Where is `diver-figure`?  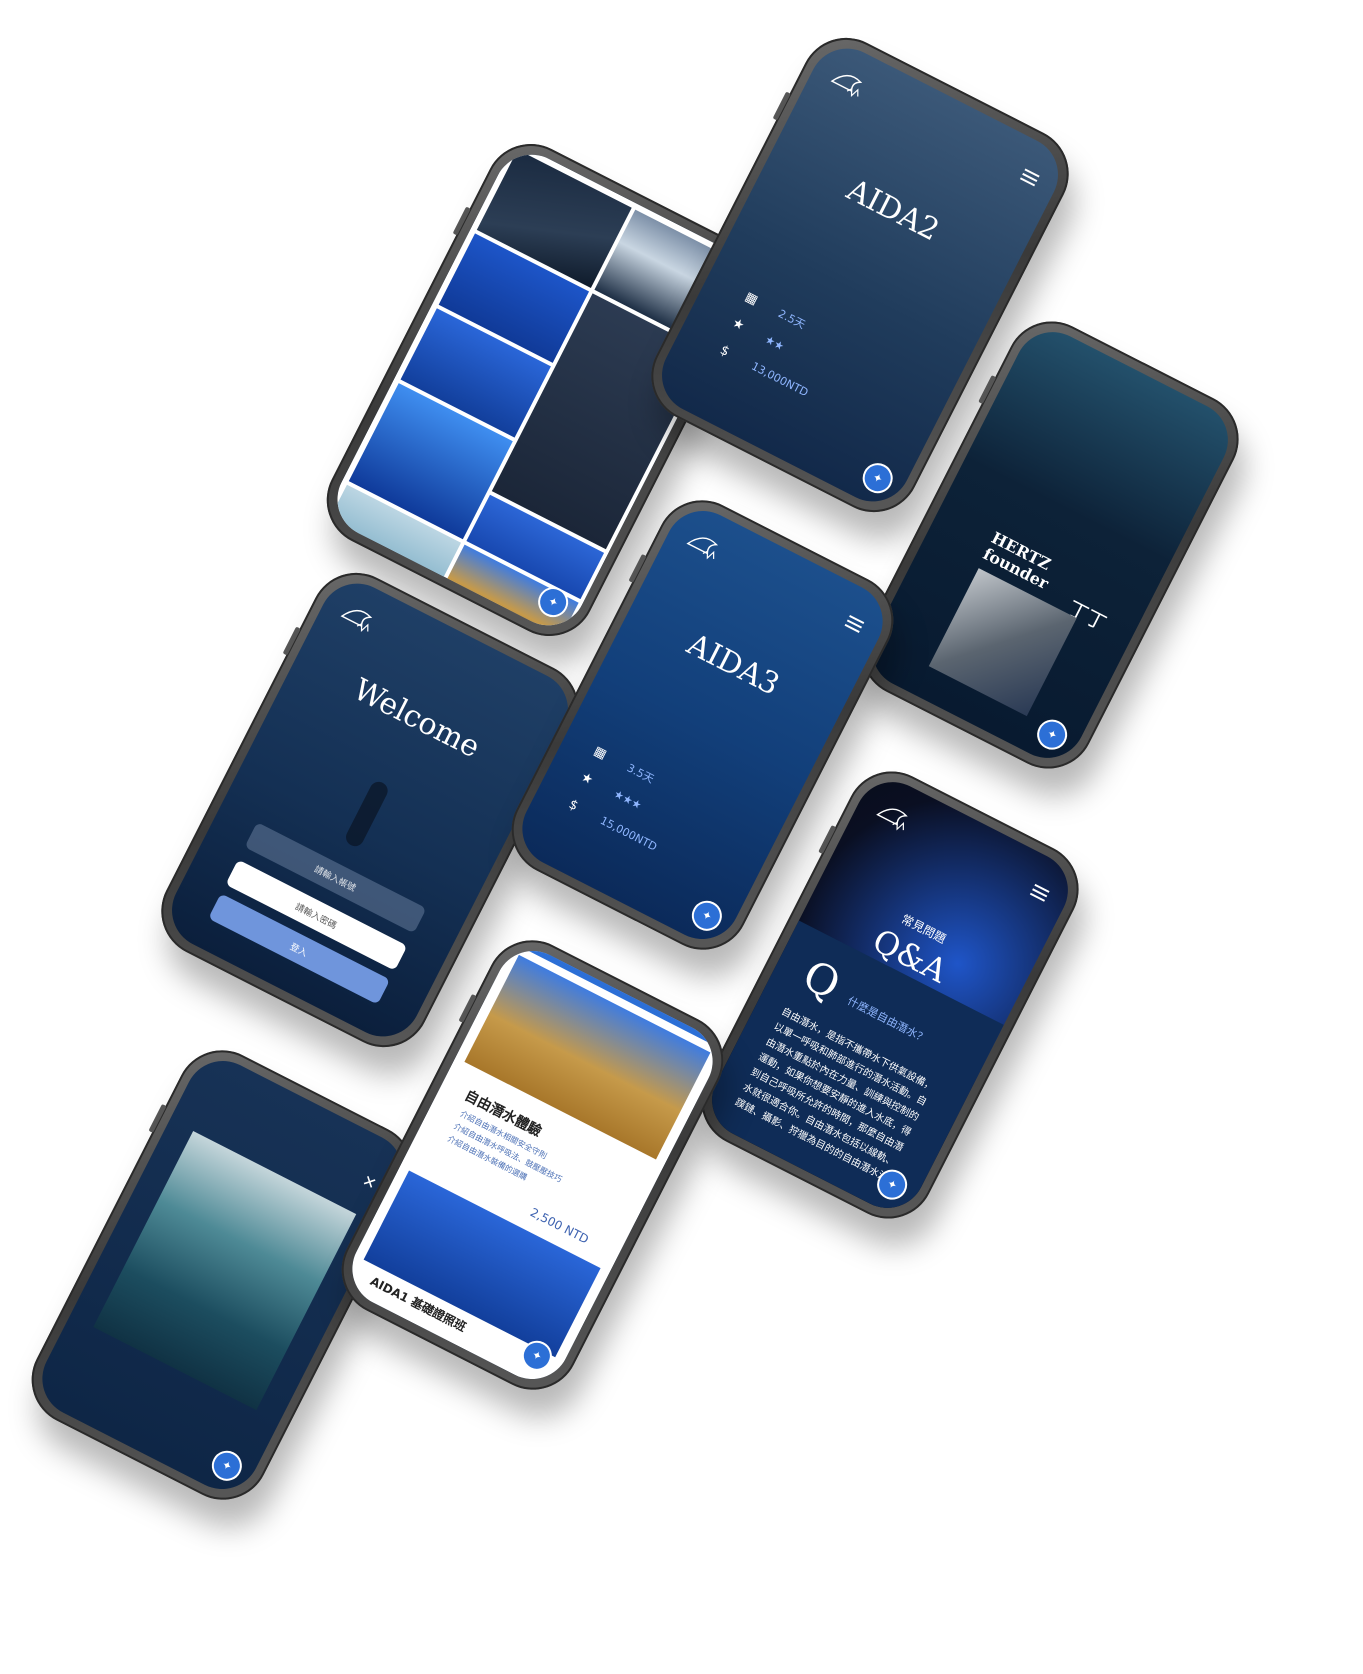 diver-figure is located at coordinates (366, 814).